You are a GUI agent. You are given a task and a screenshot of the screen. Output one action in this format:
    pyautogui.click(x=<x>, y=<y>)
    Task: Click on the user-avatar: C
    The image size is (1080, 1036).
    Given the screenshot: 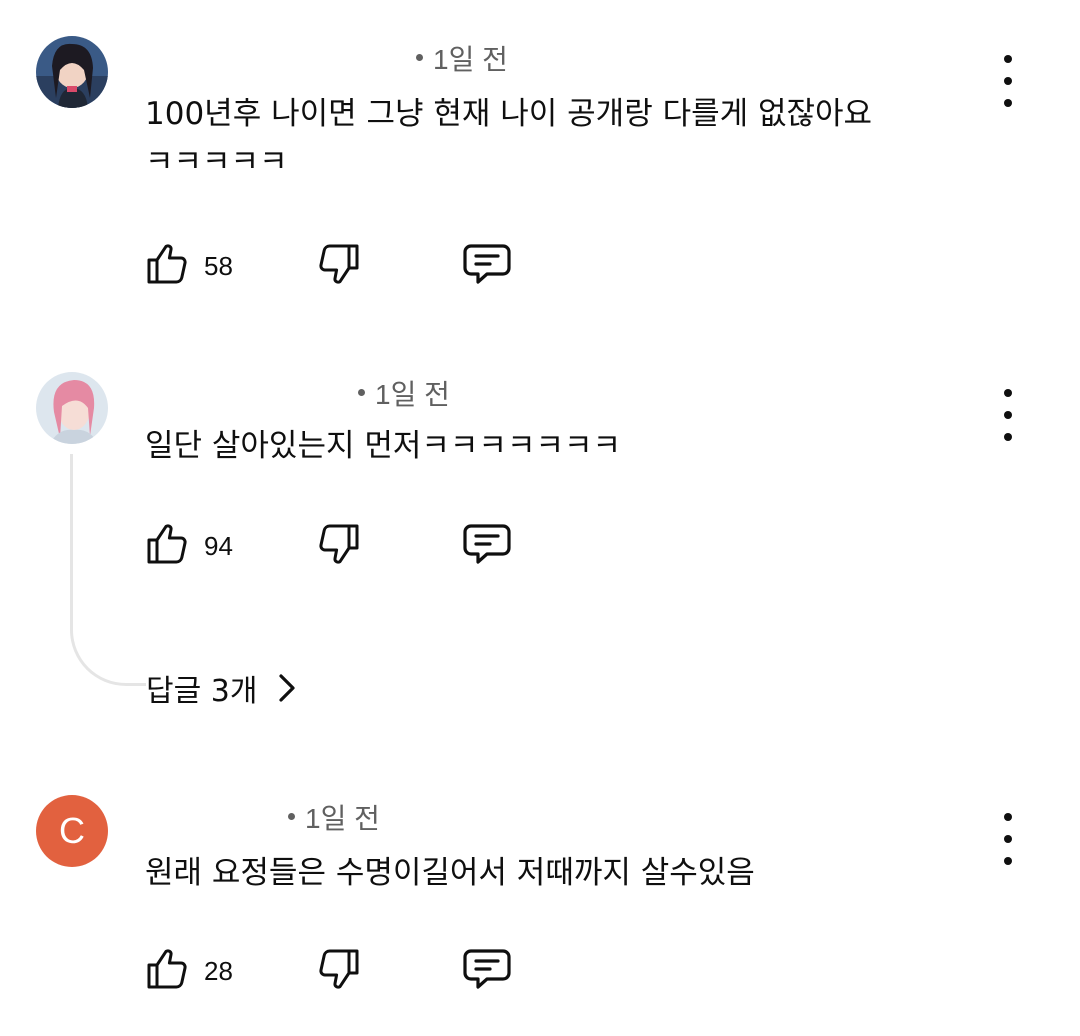 What is the action you would take?
    pyautogui.click(x=72, y=831)
    